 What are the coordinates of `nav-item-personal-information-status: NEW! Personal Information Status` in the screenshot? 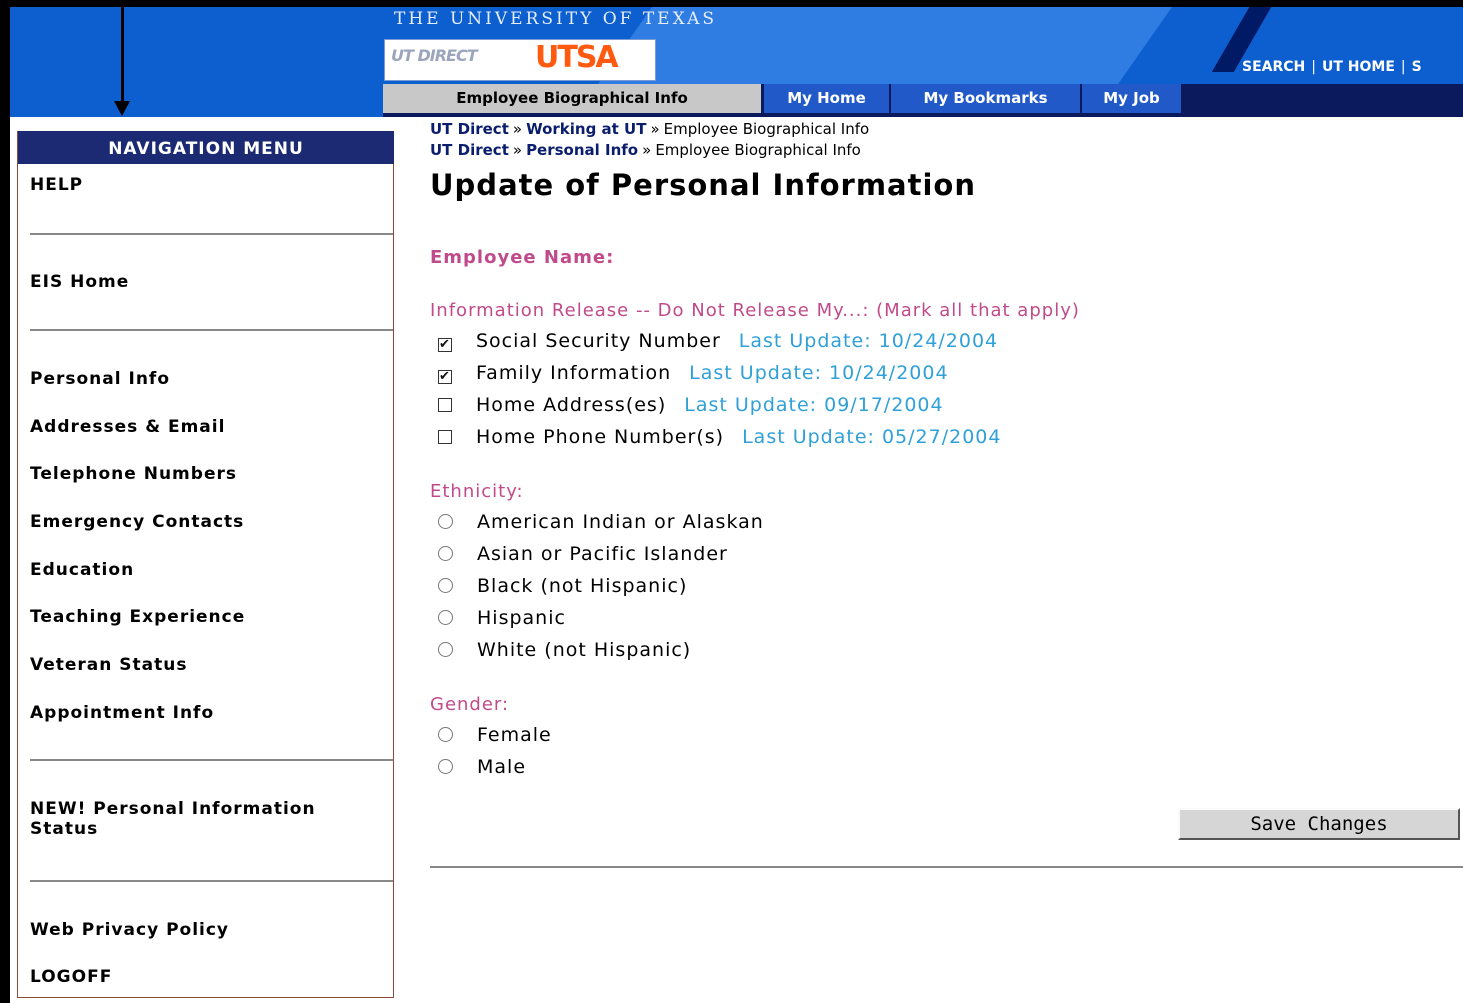 It's located at (173, 819).